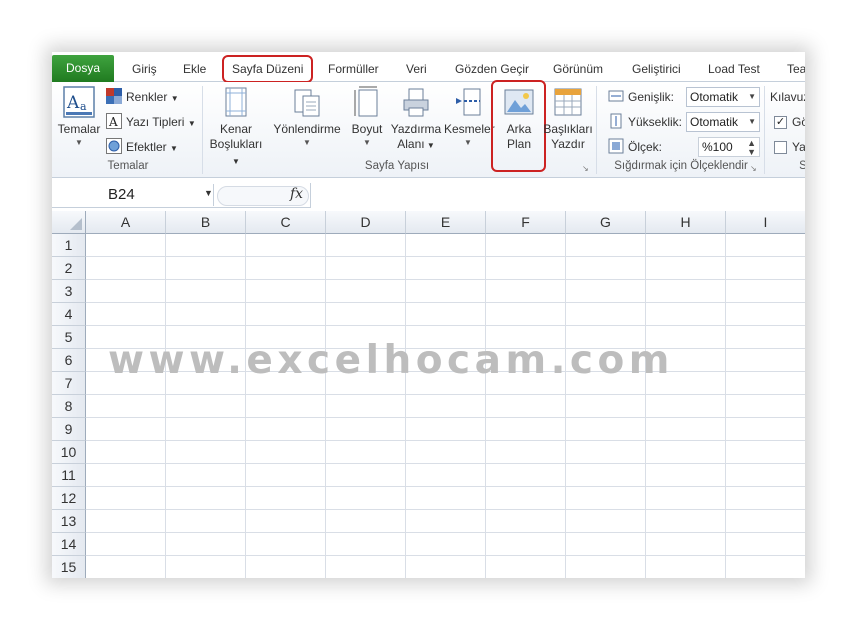 The image size is (857, 630). What do you see at coordinates (526, 222) in the screenshot?
I see `column-header: F` at bounding box center [526, 222].